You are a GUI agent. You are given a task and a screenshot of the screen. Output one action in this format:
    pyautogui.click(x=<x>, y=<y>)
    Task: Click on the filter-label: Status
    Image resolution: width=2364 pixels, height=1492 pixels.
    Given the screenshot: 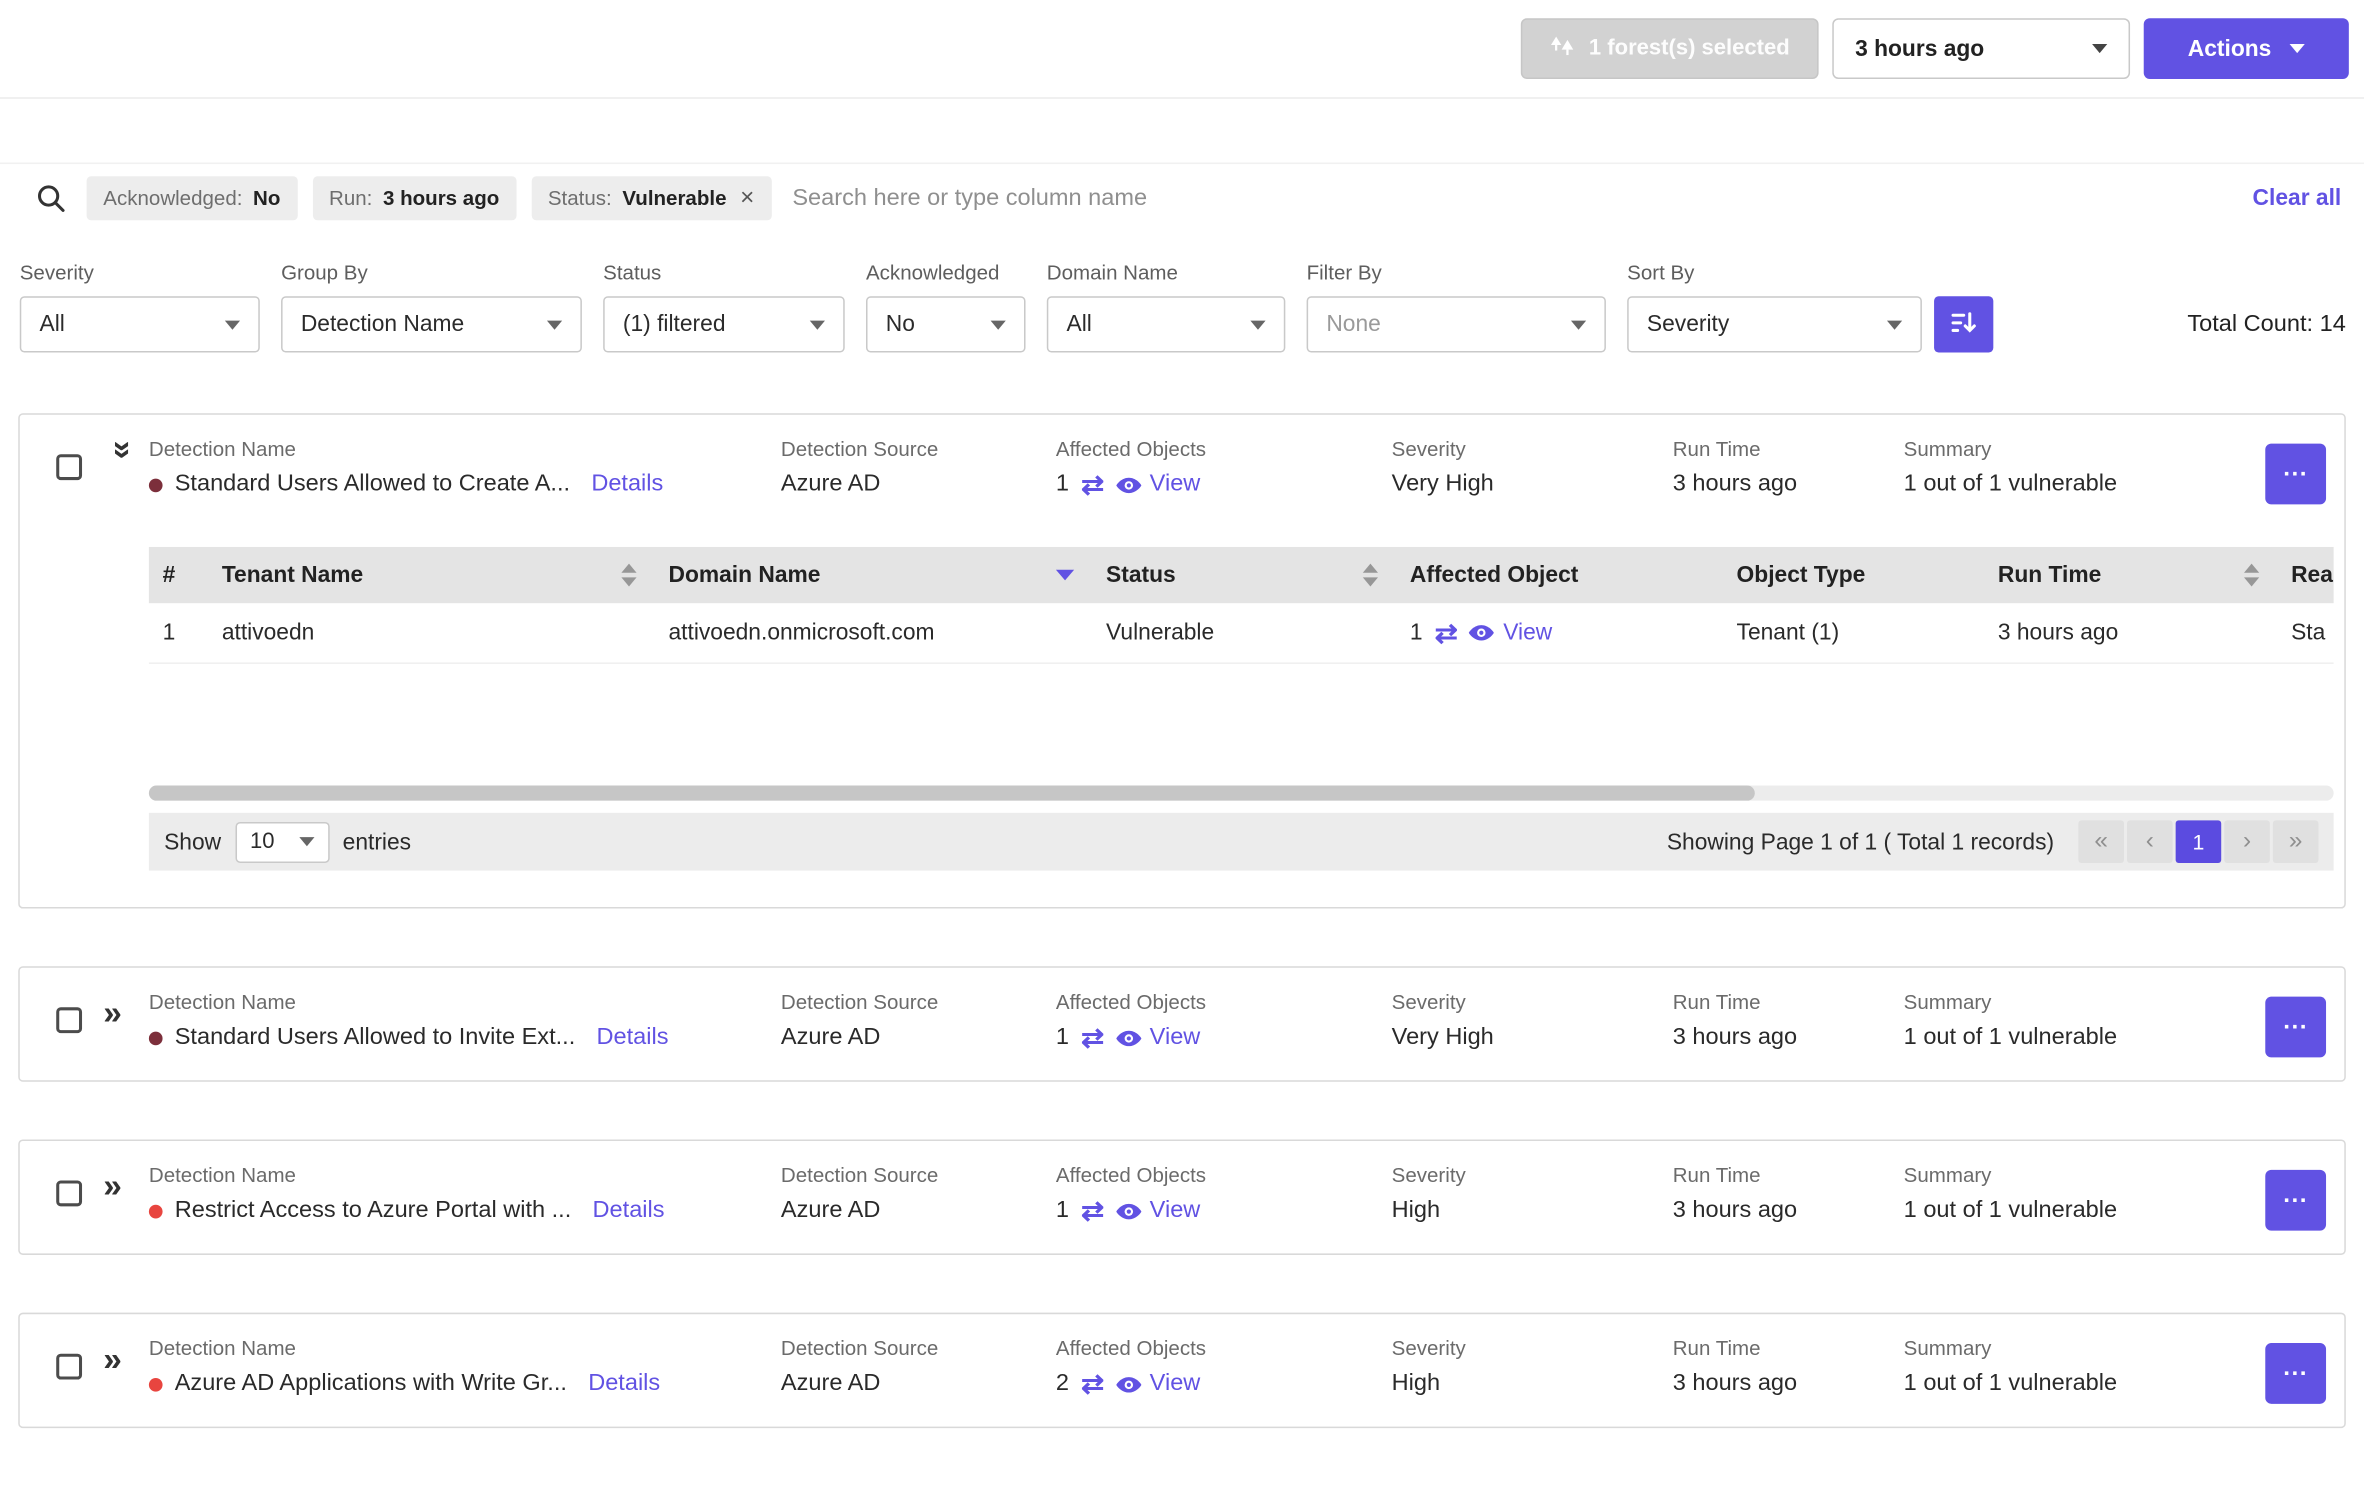 What is the action you would take?
    pyautogui.click(x=632, y=273)
    